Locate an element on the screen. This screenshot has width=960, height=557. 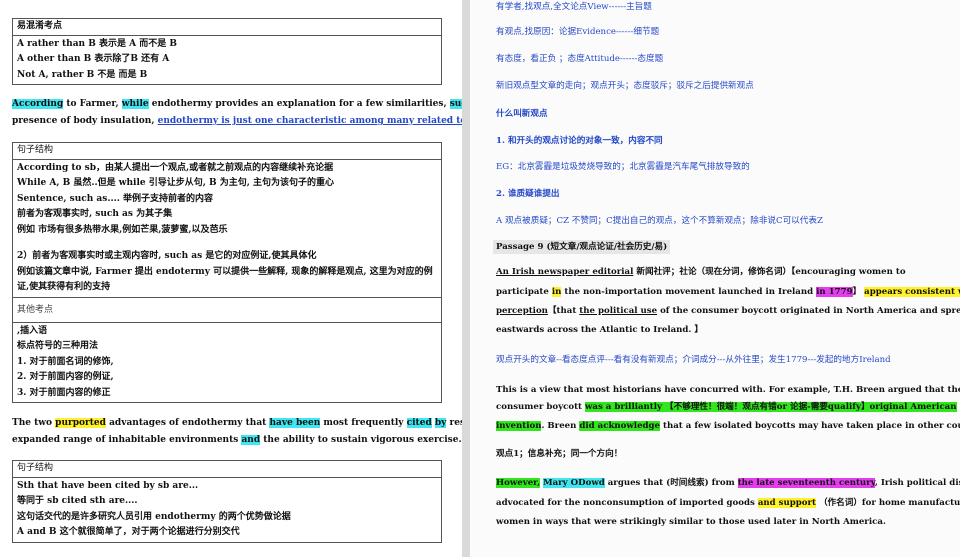
note-line: 标点符号的三种用法 is located at coordinates (58, 346).